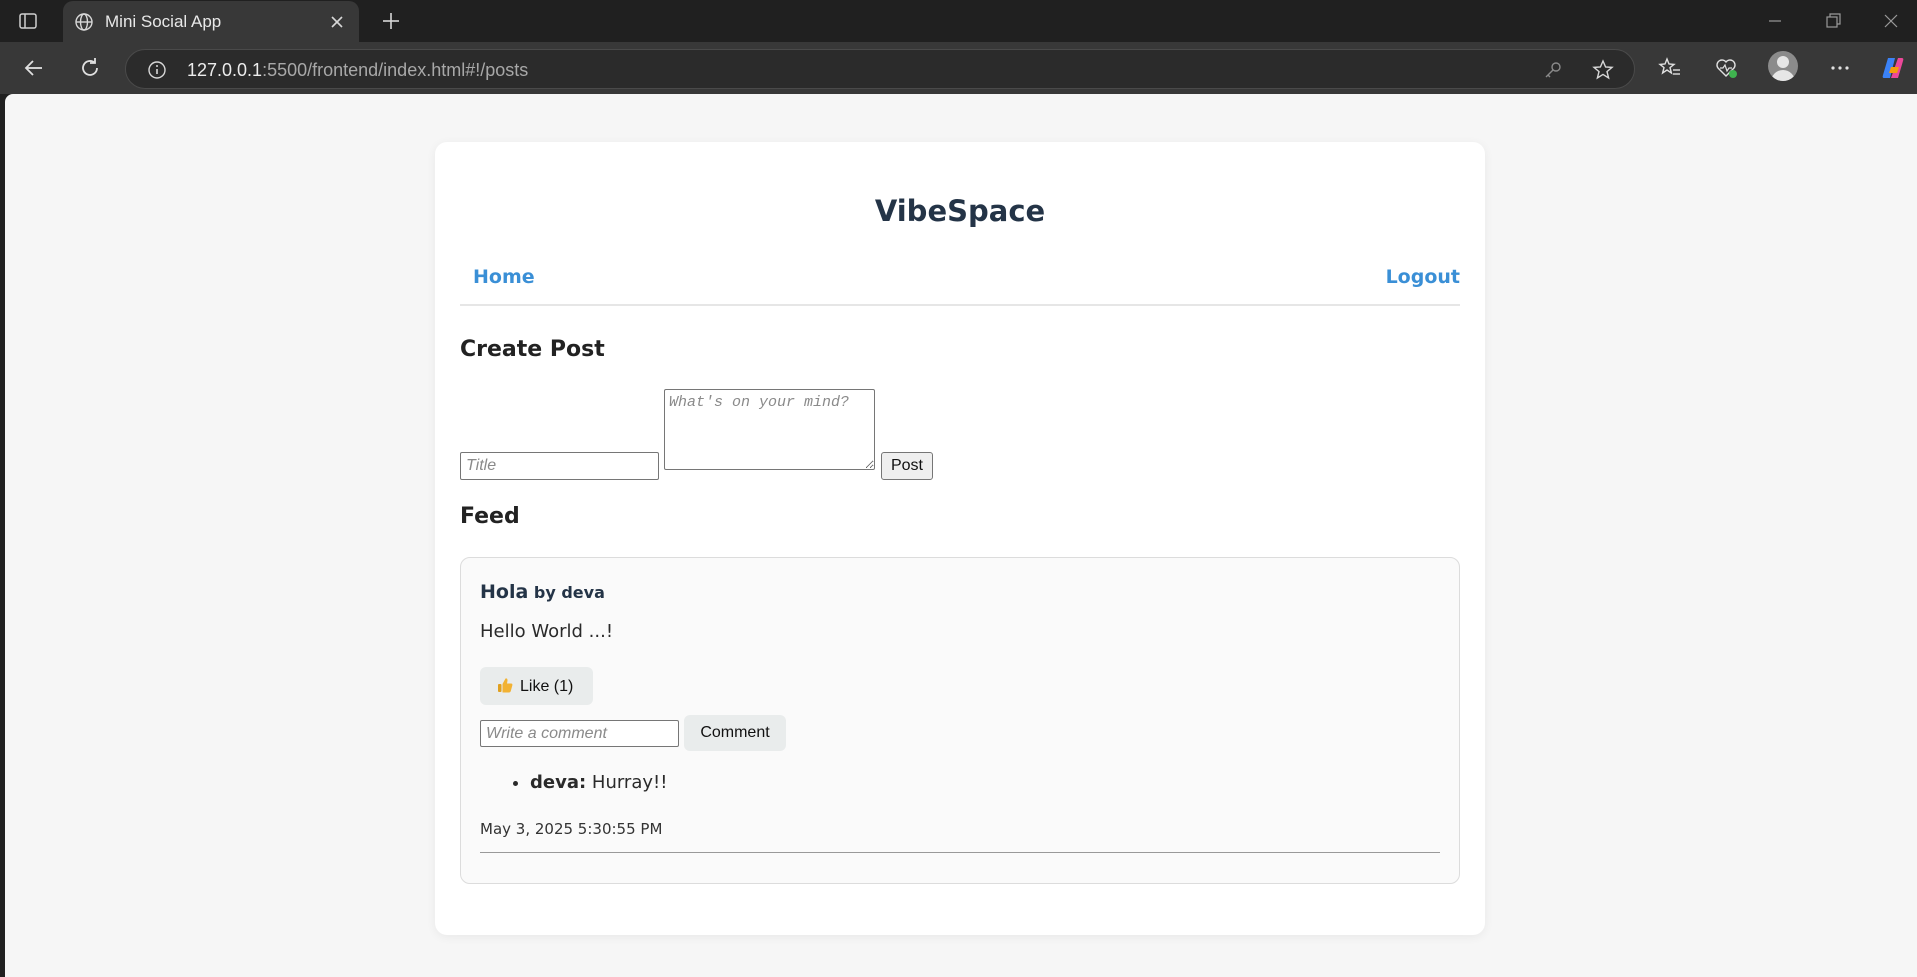  I want to click on post-submit-button: Post, so click(907, 466).